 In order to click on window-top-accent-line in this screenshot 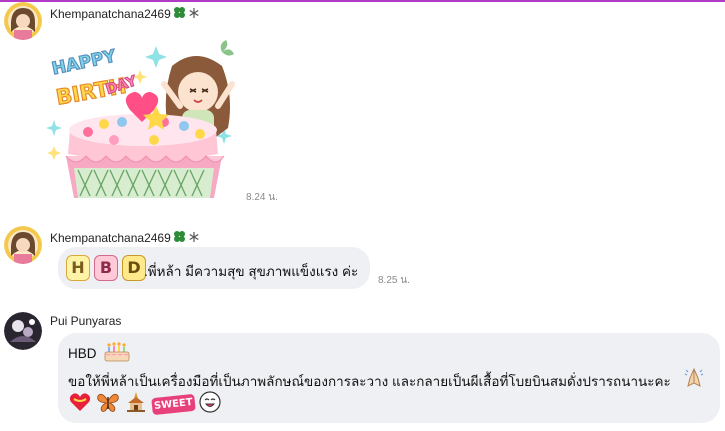, I will do `click(362, 1)`.